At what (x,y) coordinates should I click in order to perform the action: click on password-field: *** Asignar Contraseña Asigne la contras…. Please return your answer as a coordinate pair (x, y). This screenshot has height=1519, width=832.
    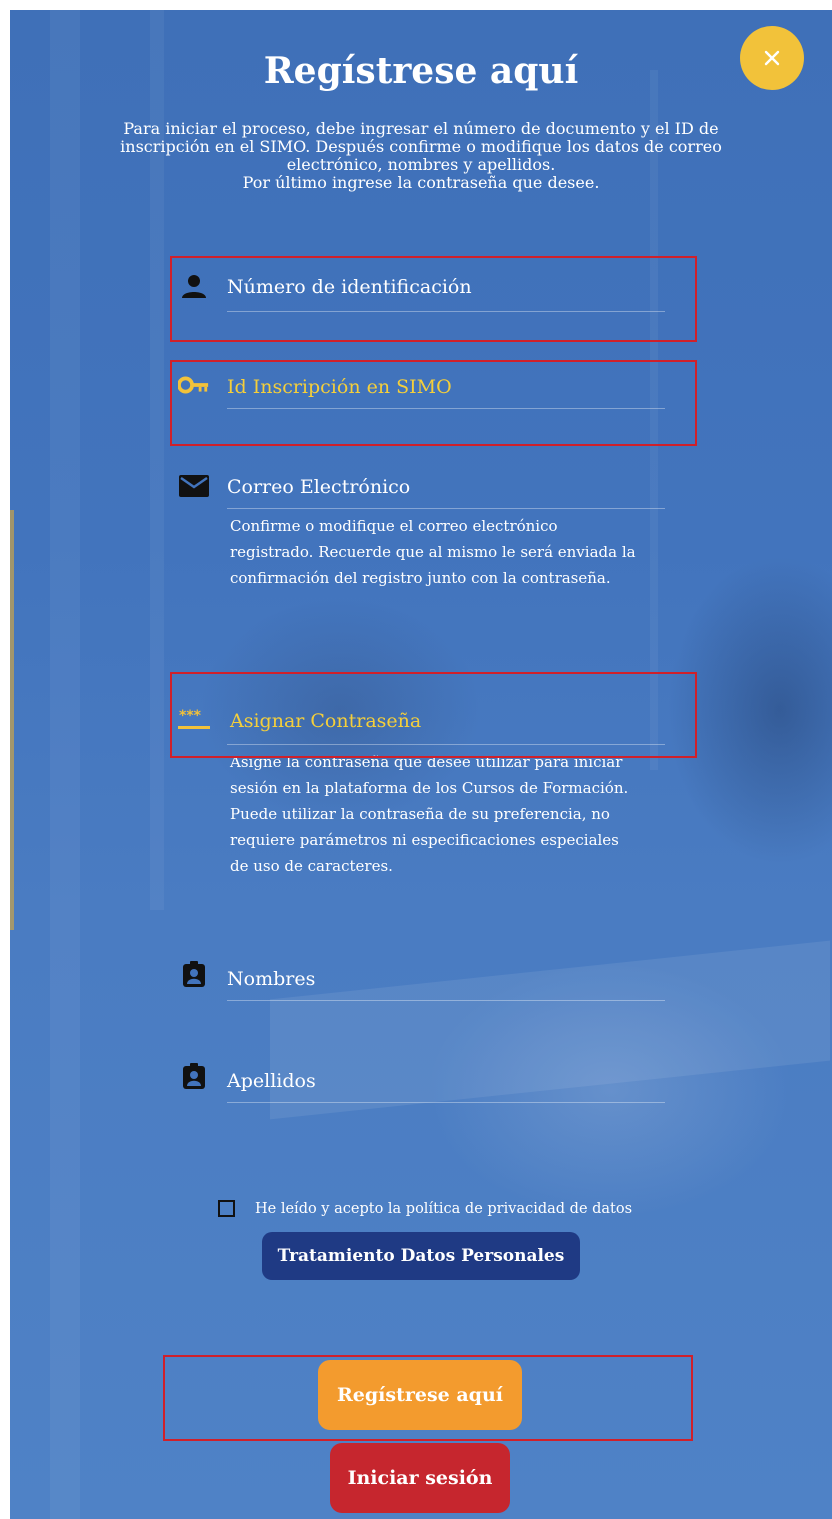
    Looking at the image, I should click on (430, 806).